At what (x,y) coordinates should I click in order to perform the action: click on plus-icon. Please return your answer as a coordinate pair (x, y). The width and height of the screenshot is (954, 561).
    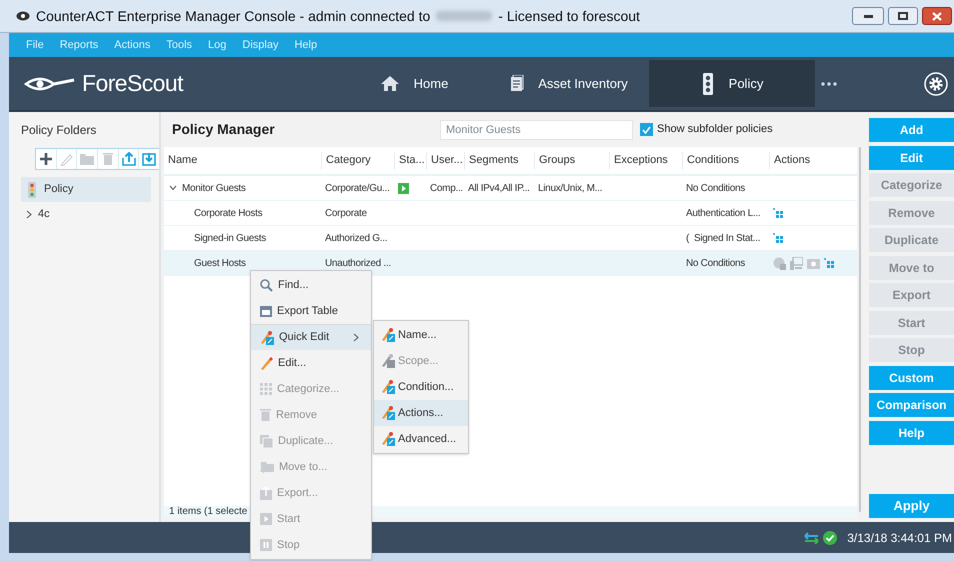
    Looking at the image, I should click on (46, 159).